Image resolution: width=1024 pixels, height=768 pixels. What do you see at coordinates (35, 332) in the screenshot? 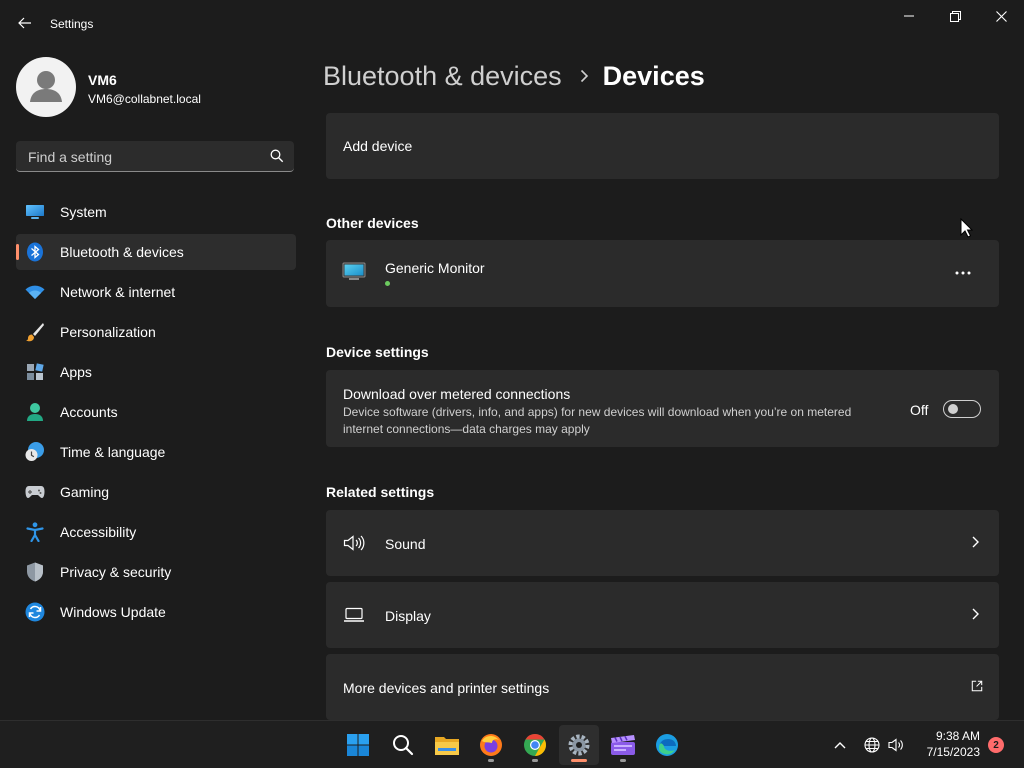
I see `brush-icon` at bounding box center [35, 332].